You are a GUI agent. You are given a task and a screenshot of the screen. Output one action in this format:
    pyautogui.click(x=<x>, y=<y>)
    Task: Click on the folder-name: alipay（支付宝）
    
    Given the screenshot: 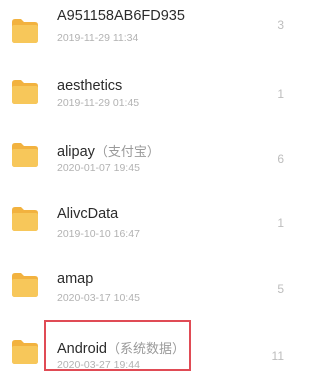 What is the action you would take?
    pyautogui.click(x=108, y=152)
    